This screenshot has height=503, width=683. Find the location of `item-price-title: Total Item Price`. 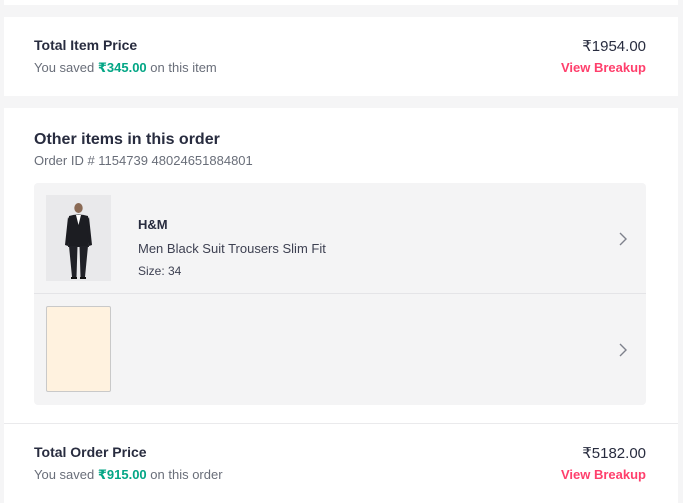

item-price-title: Total Item Price is located at coordinates (86, 45).